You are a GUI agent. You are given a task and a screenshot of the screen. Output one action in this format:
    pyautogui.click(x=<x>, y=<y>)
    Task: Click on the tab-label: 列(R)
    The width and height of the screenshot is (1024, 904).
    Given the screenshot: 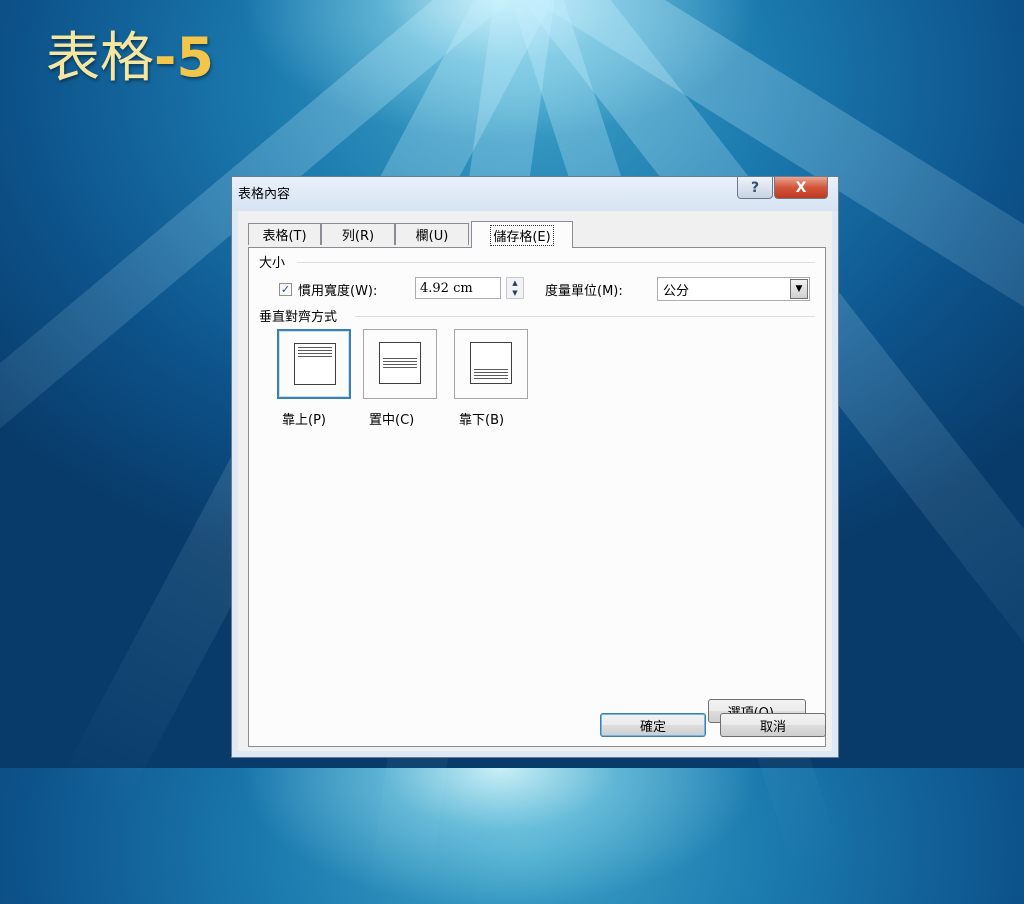 What is the action you would take?
    pyautogui.click(x=358, y=236)
    